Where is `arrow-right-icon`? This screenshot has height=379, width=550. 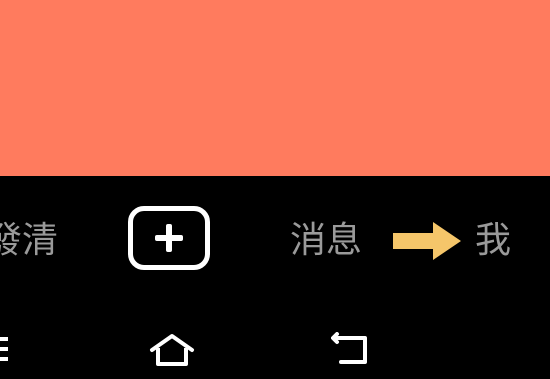
arrow-right-icon is located at coordinates (427, 241).